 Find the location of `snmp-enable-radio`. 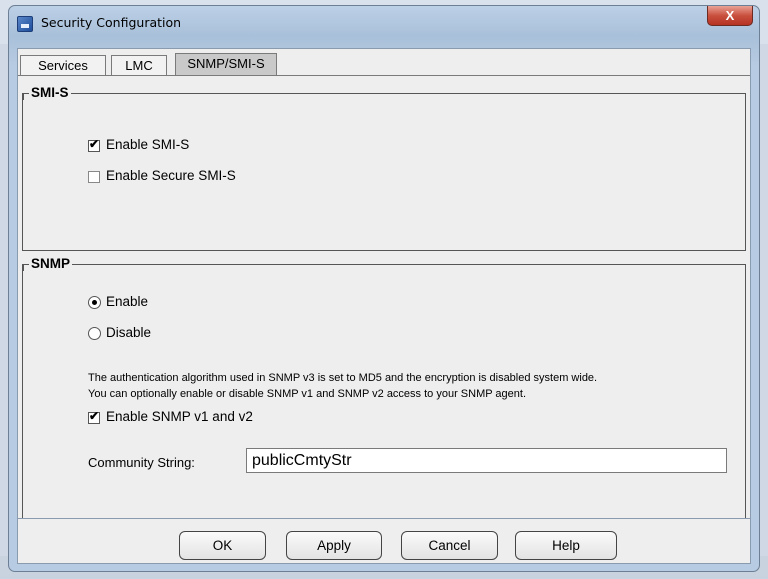

snmp-enable-radio is located at coordinates (94, 302).